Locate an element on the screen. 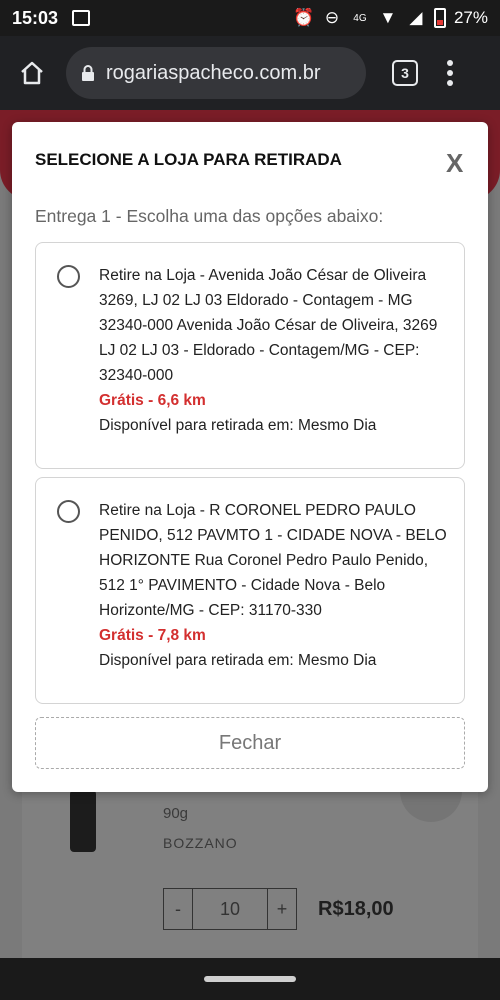 The width and height of the screenshot is (500, 1000). product-brand: BOZZANO is located at coordinates (200, 843).